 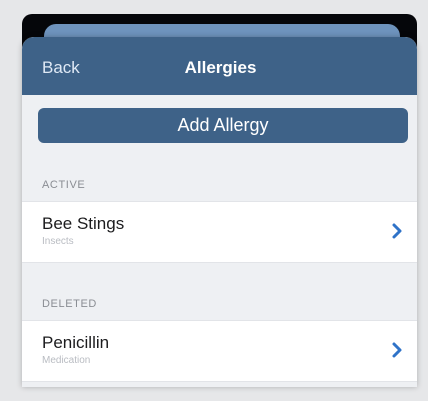 What do you see at coordinates (223, 125) in the screenshot?
I see `add-allergy-button: Add Allergy` at bounding box center [223, 125].